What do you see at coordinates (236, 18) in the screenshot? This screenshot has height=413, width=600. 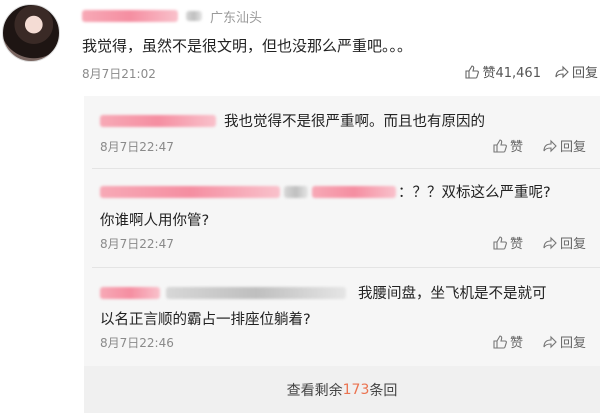 I see `location-label: 广东汕头` at bounding box center [236, 18].